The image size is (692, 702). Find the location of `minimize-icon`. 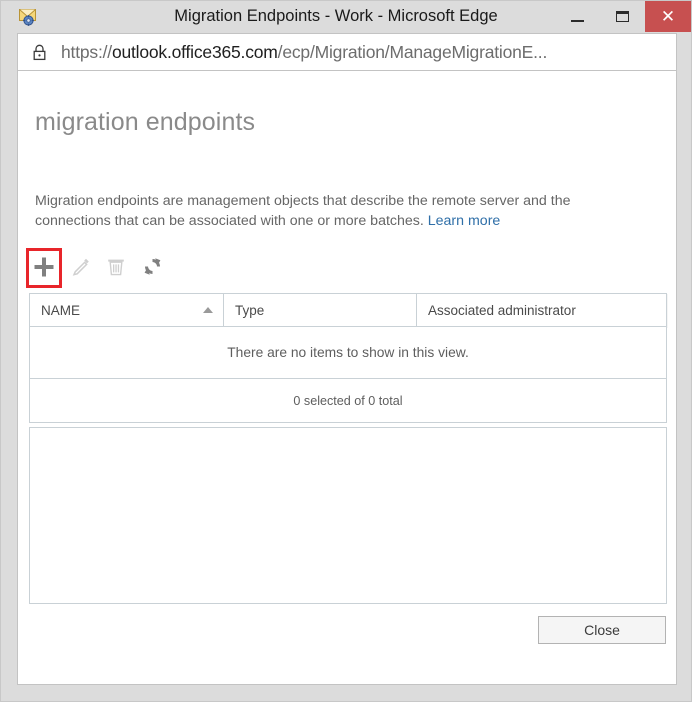

minimize-icon is located at coordinates (577, 20).